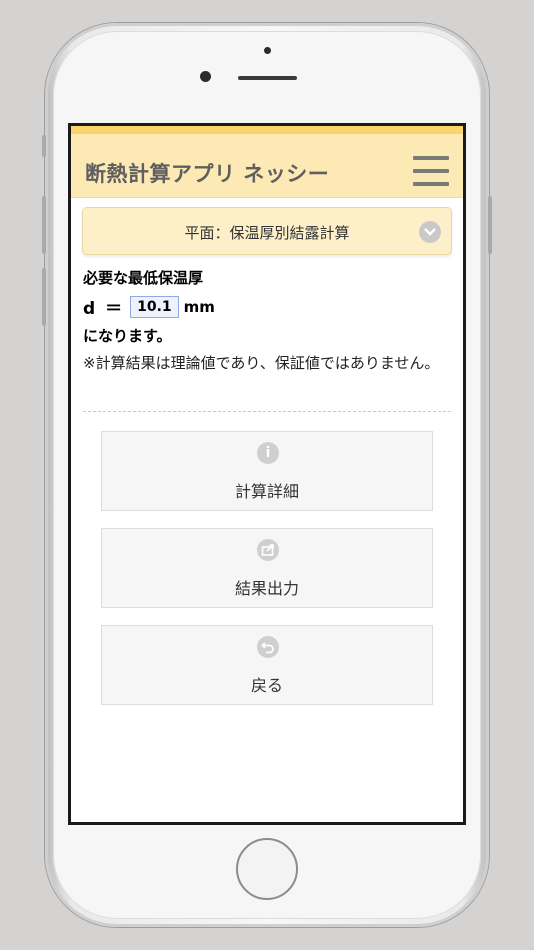 Image resolution: width=534 pixels, height=950 pixels. I want to click on back-button: 戻る, so click(267, 665).